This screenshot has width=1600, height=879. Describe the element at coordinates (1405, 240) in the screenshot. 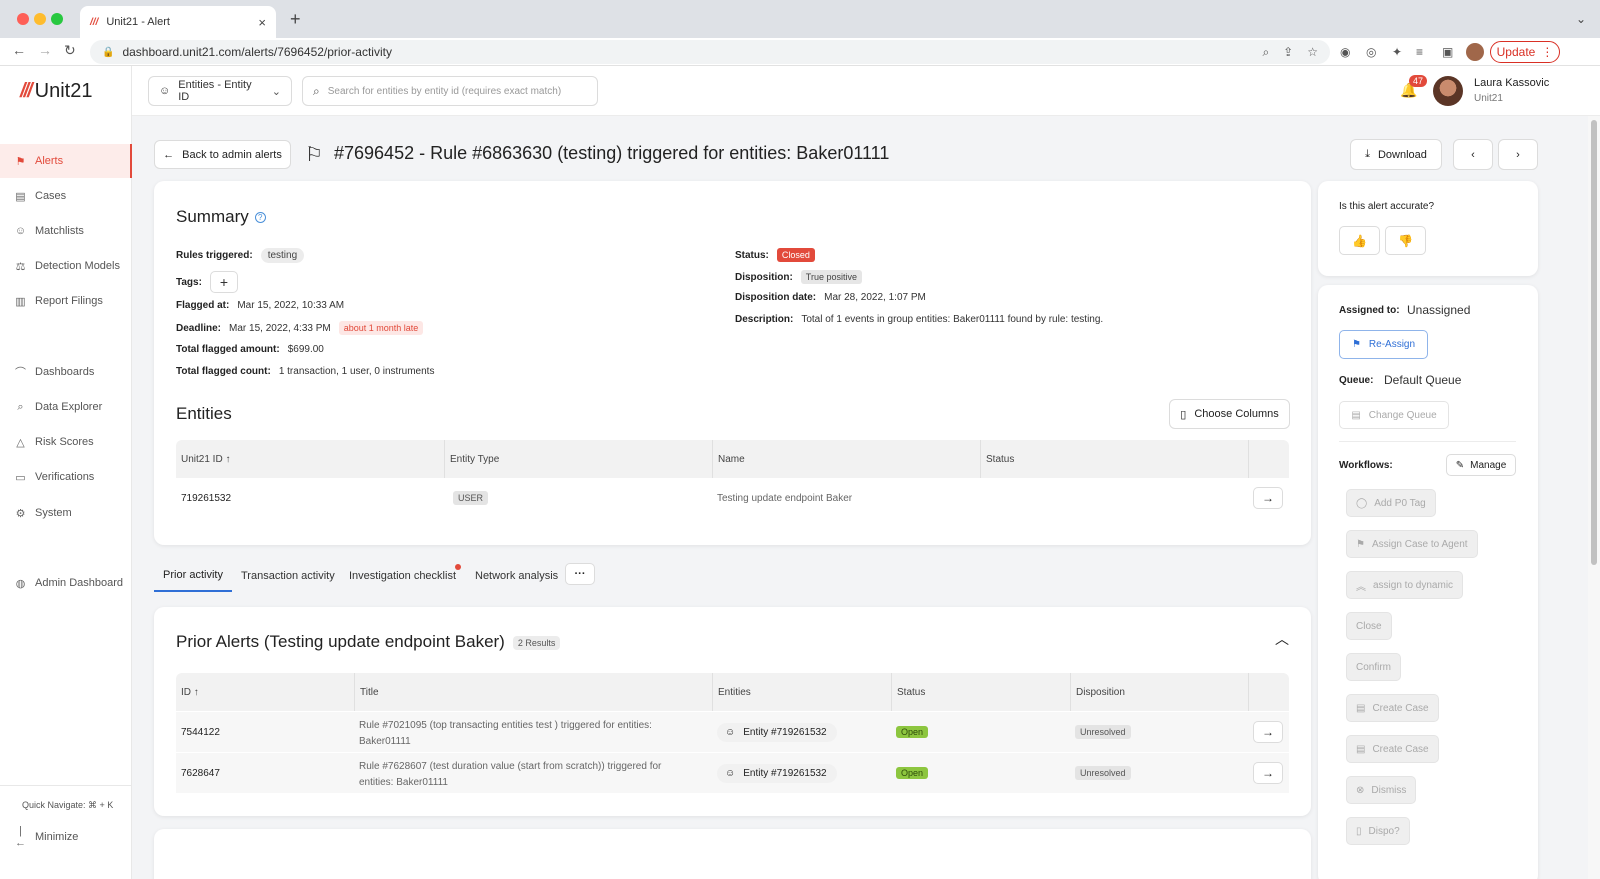

I see `thumbs-down-button: 👎` at that location.